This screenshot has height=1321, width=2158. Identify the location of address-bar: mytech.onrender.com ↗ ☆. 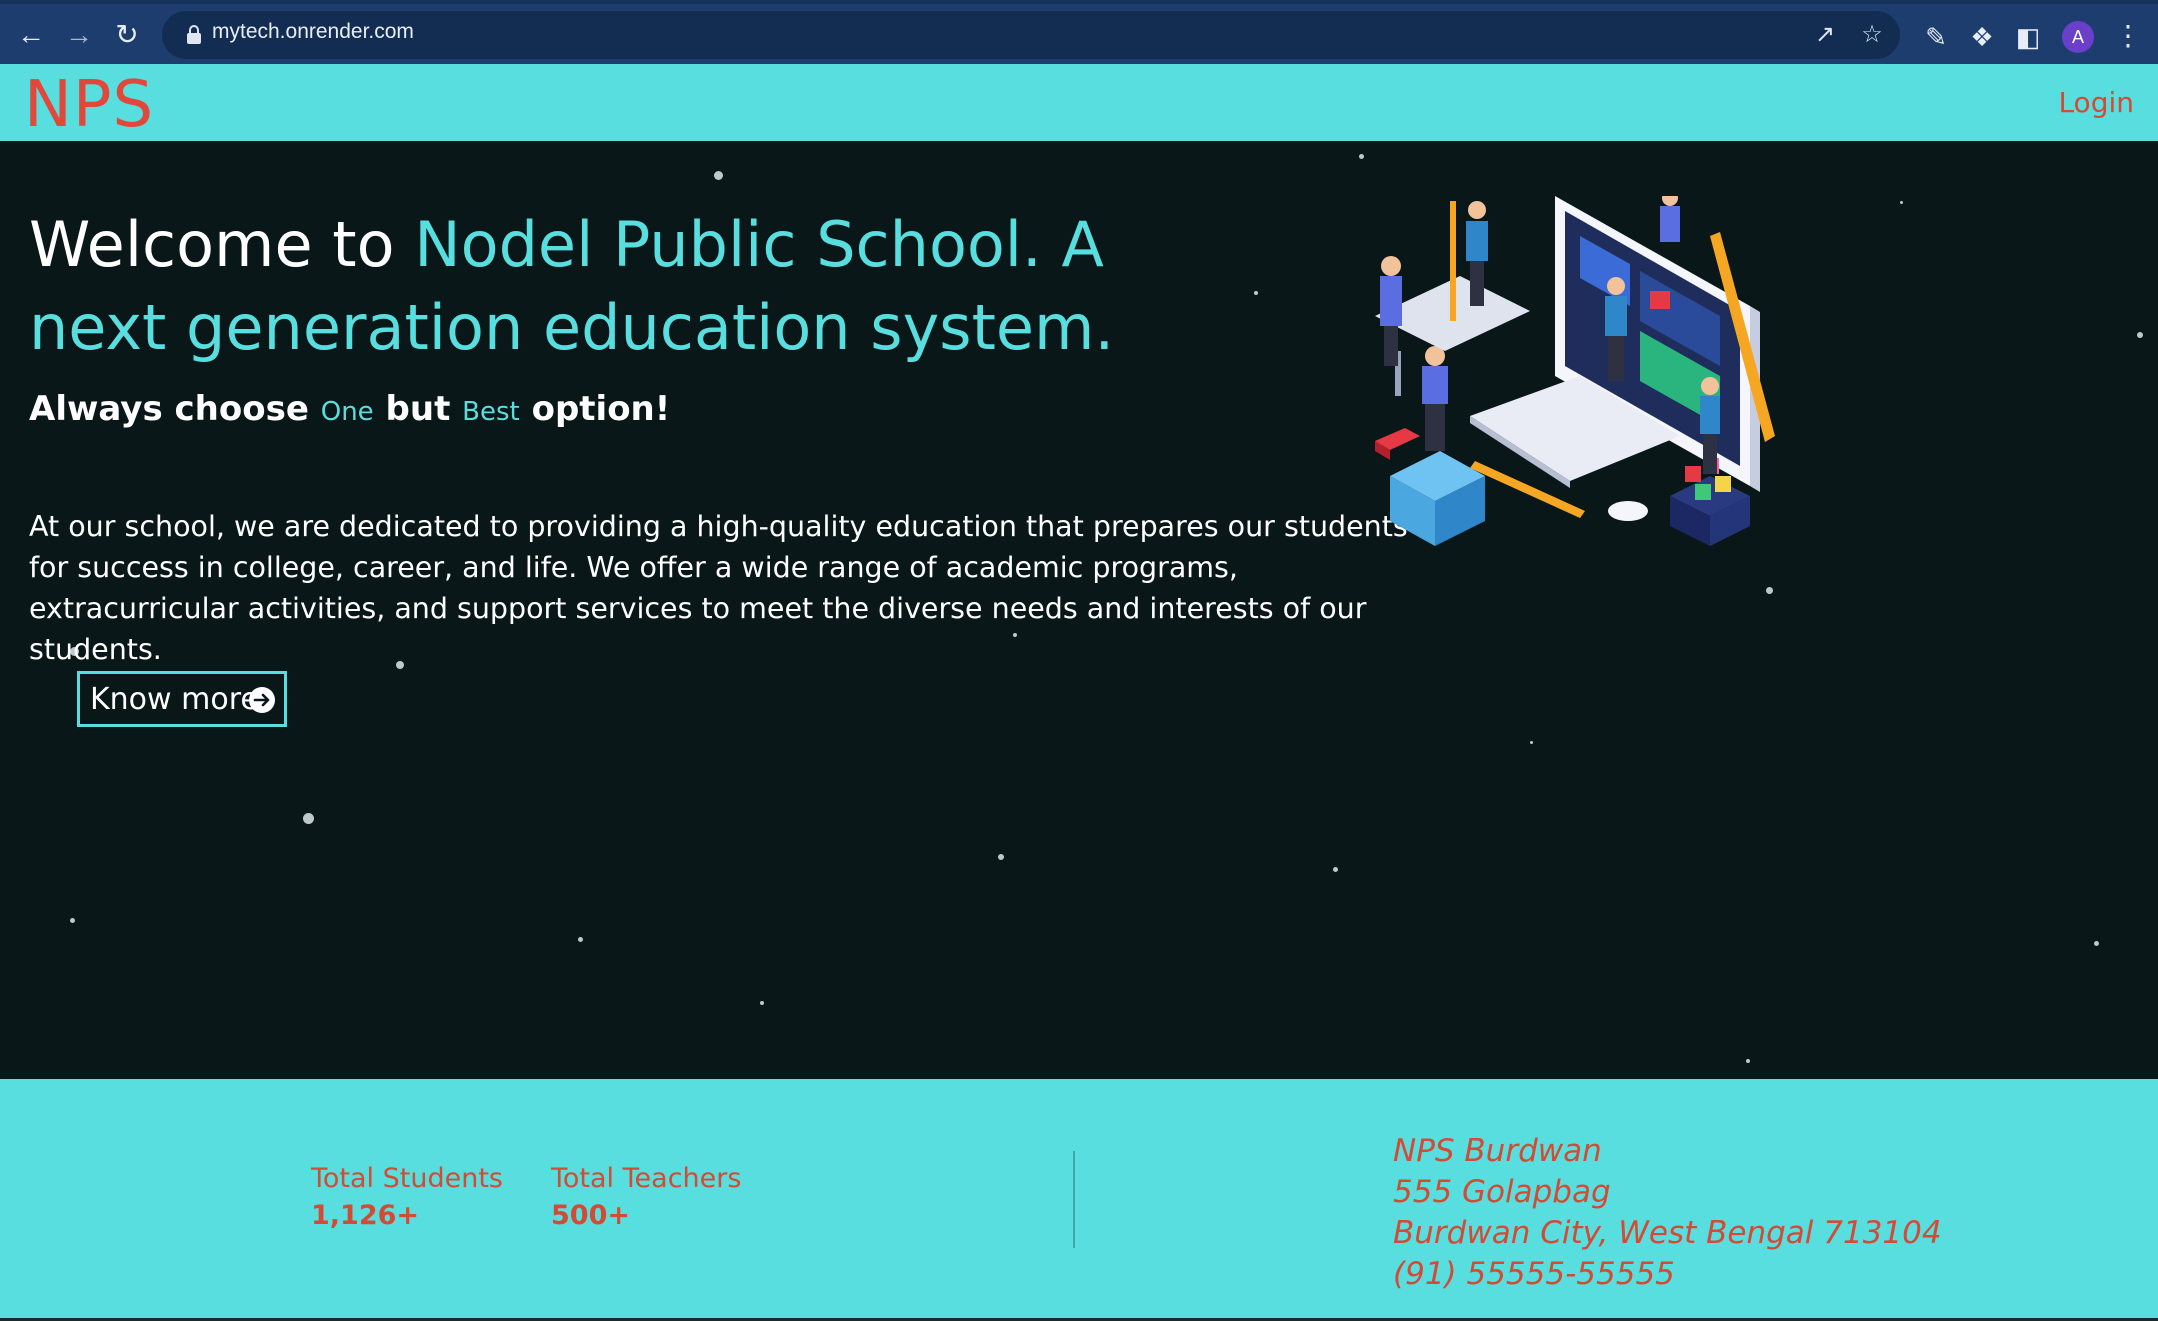
(1031, 35).